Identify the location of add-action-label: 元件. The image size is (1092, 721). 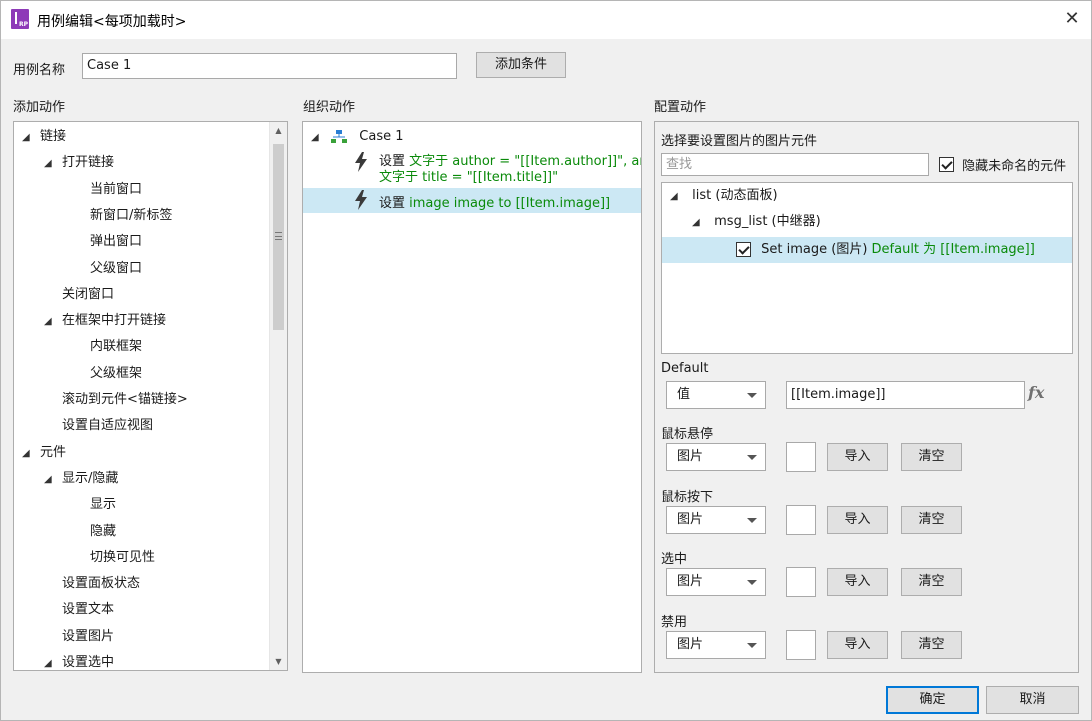
(53, 452).